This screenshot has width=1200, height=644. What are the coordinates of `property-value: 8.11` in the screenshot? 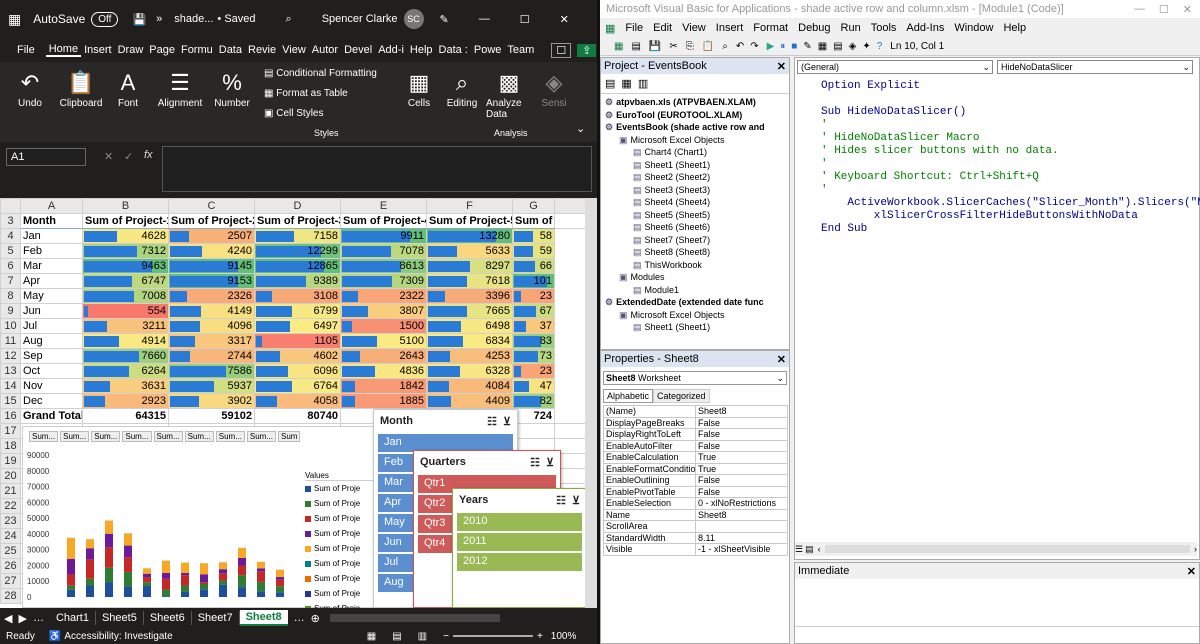 It's located at (741, 537).